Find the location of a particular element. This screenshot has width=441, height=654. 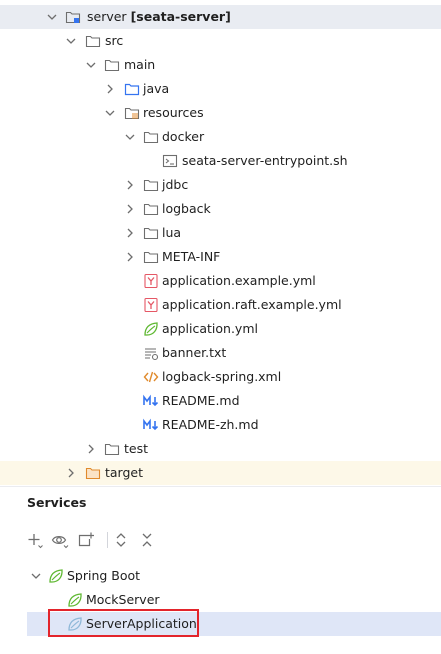

xml-file-icon is located at coordinates (151, 377).